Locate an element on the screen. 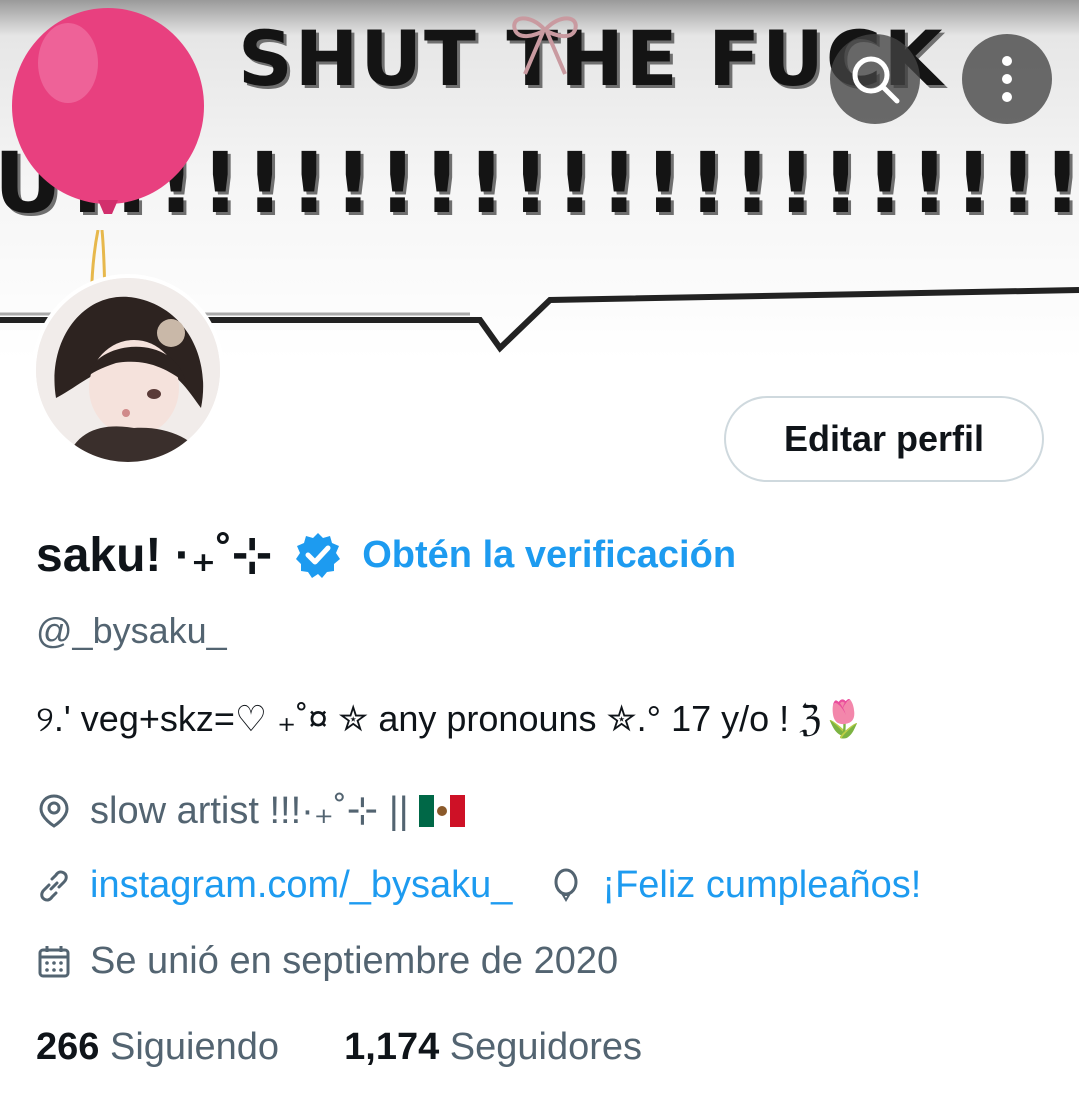 Image resolution: width=1079 pixels, height=1098 pixels. username-handle: @_bysaku_ is located at coordinates (131, 630).